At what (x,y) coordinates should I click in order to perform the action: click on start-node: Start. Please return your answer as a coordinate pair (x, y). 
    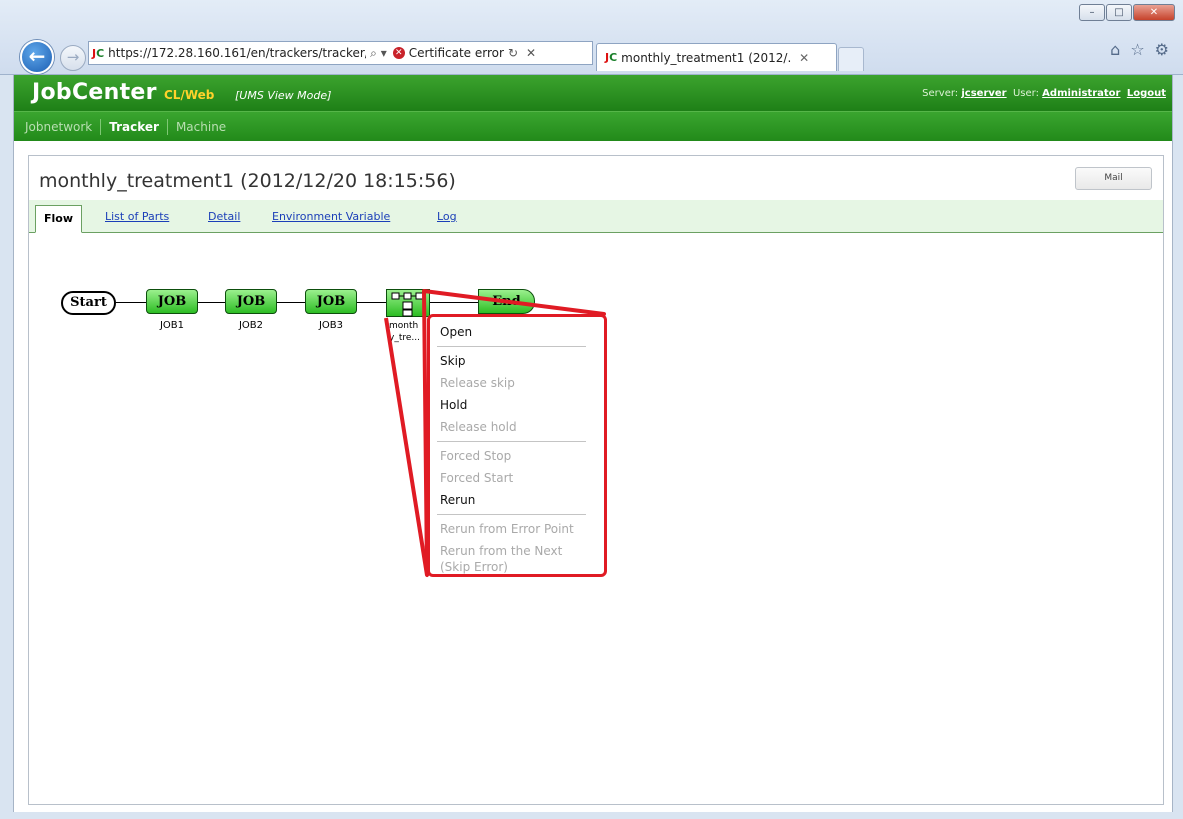
    Looking at the image, I should click on (88, 303).